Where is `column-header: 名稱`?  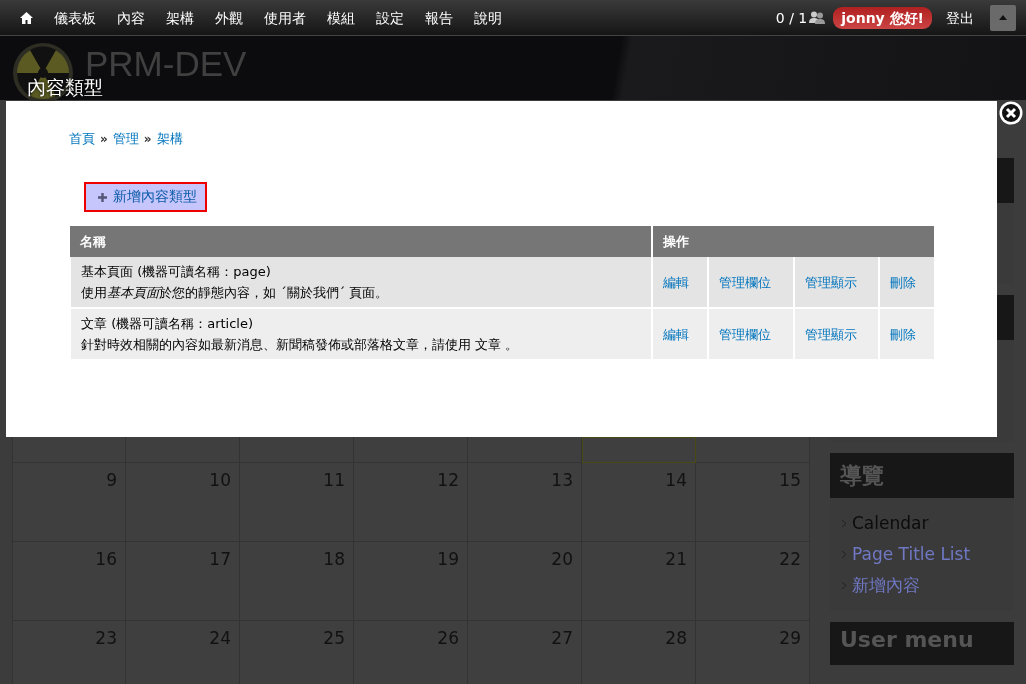 column-header: 名稱 is located at coordinates (361, 241).